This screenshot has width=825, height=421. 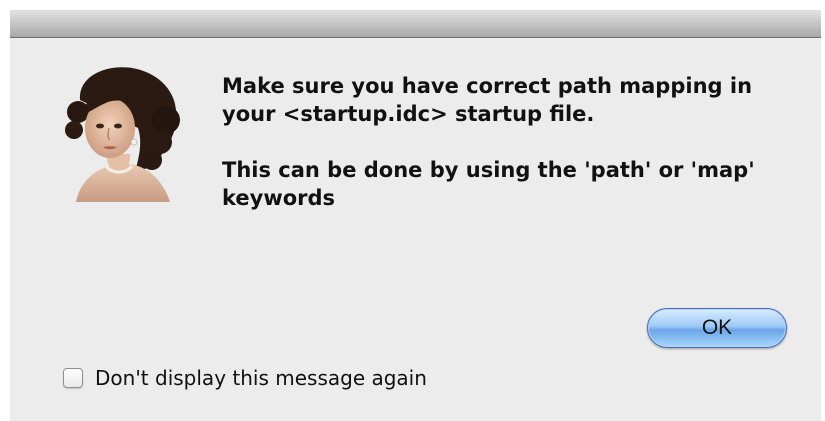 I want to click on suppress-message-checkbox, so click(x=73, y=378).